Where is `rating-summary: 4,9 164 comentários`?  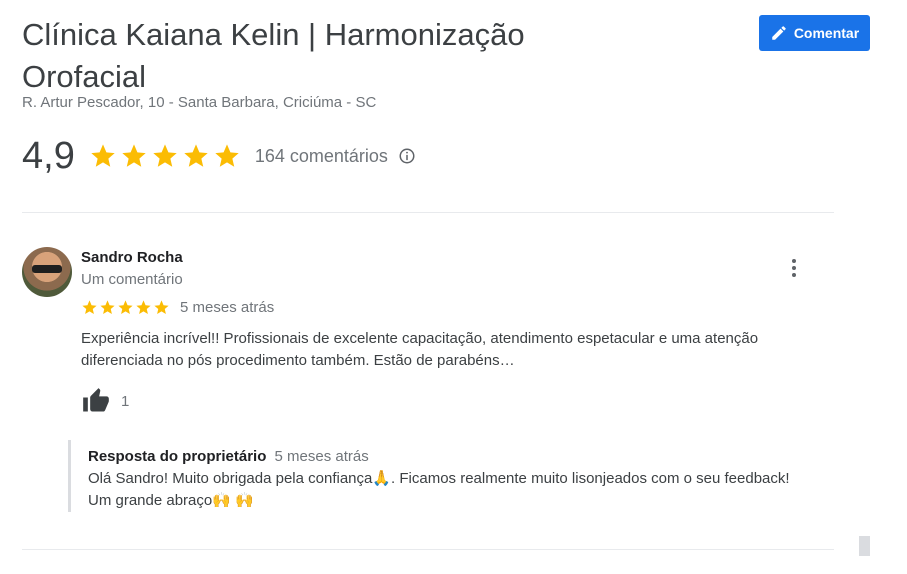 rating-summary: 4,9 164 comentários is located at coordinates (219, 156).